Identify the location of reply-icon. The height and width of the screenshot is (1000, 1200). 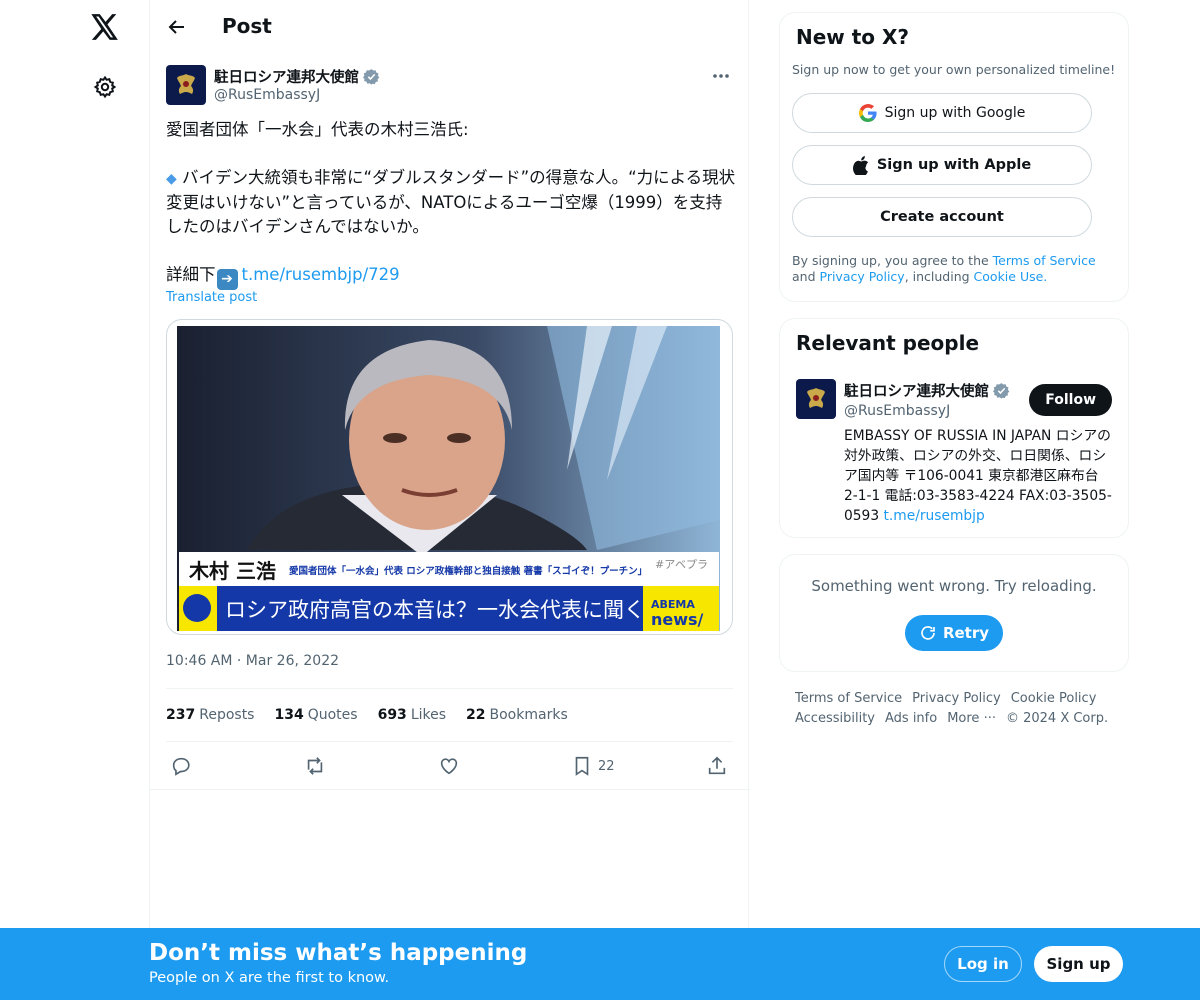
(181, 766).